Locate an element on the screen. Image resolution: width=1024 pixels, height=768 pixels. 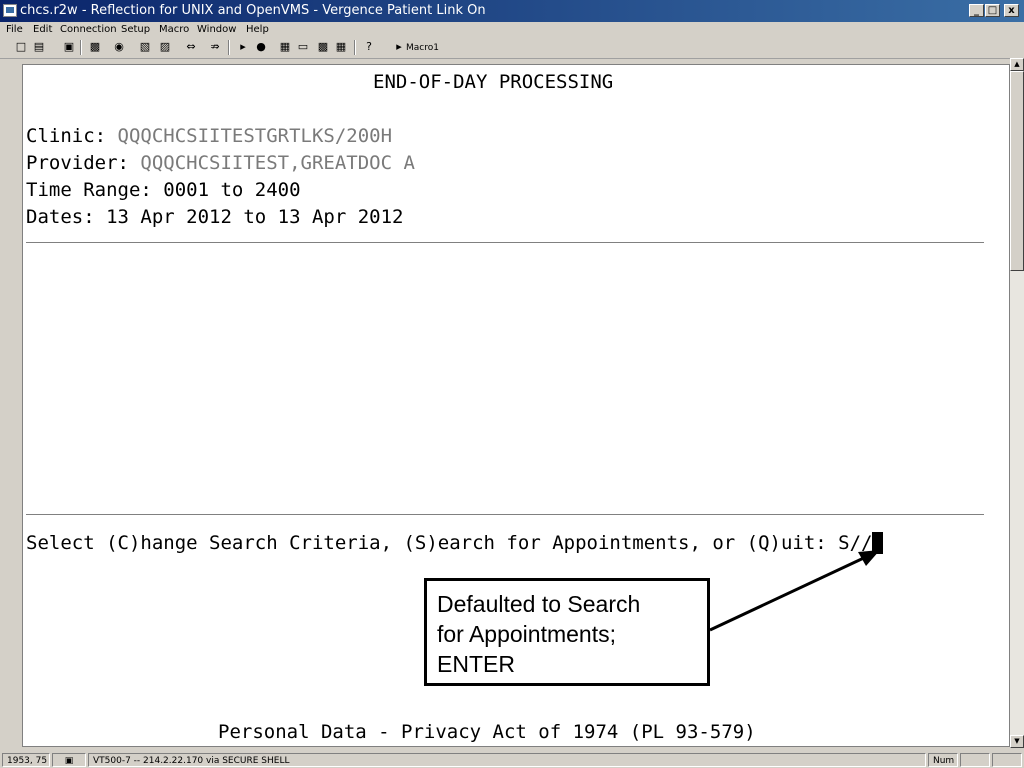
restore-button: □ is located at coordinates (992, 10).